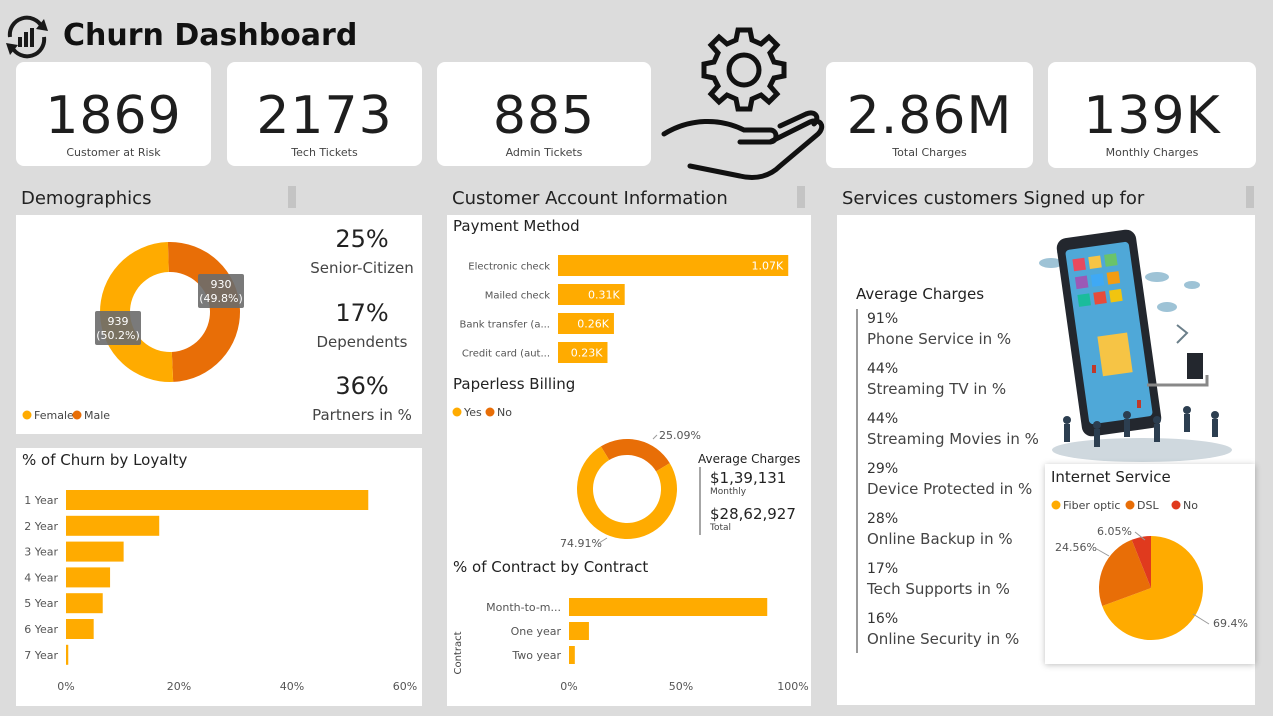  What do you see at coordinates (41, 500) in the screenshot?
I see `category-label: 1 Year` at bounding box center [41, 500].